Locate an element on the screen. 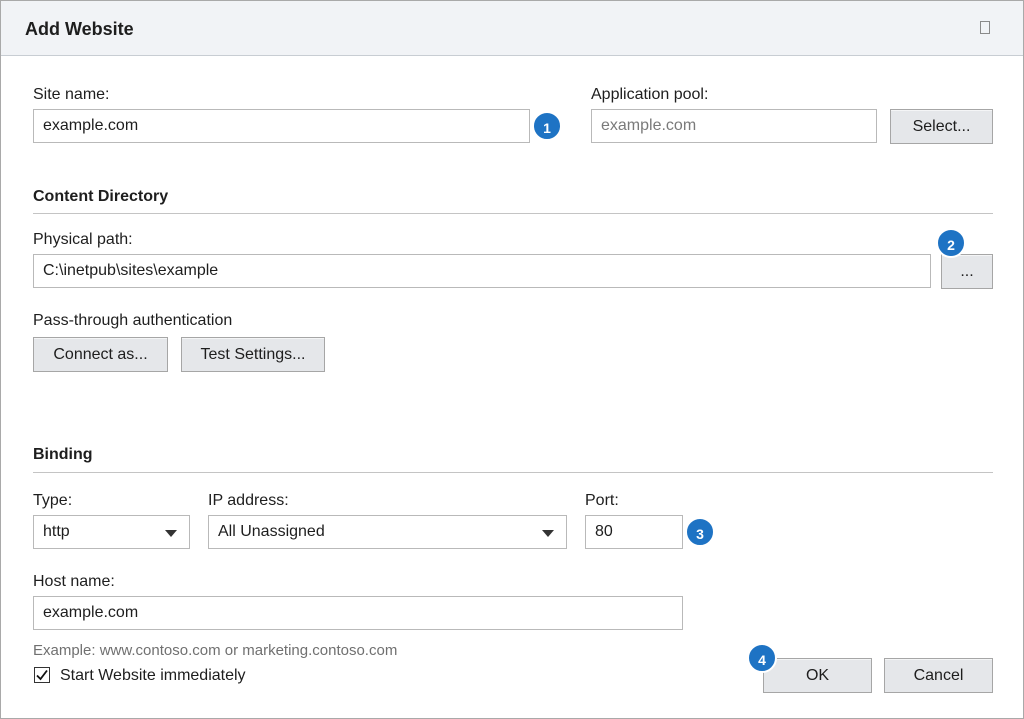 This screenshot has height=719, width=1024. binding-heading: Binding is located at coordinates (63, 454).